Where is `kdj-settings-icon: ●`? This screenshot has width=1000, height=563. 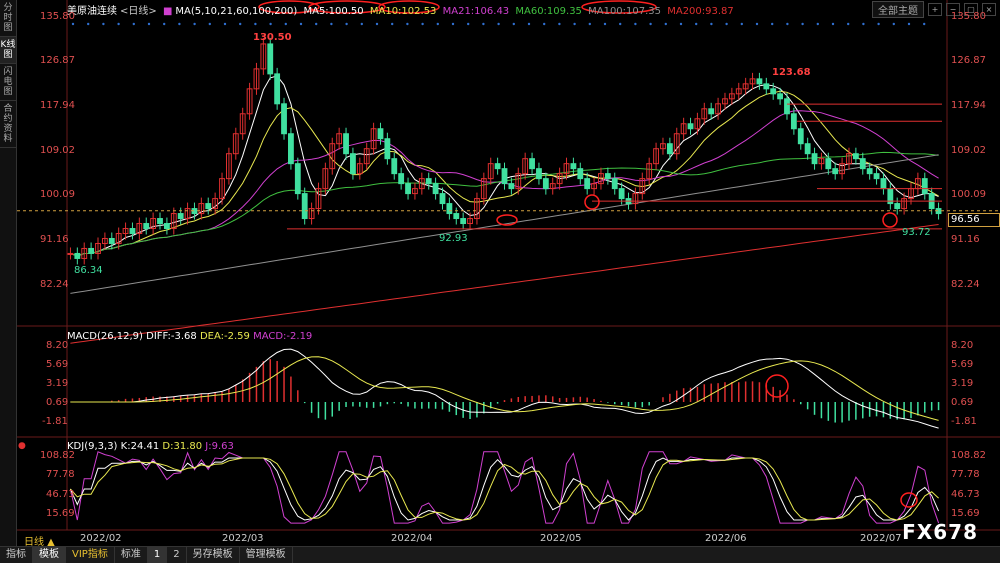 kdj-settings-icon: ● is located at coordinates (22, 446).